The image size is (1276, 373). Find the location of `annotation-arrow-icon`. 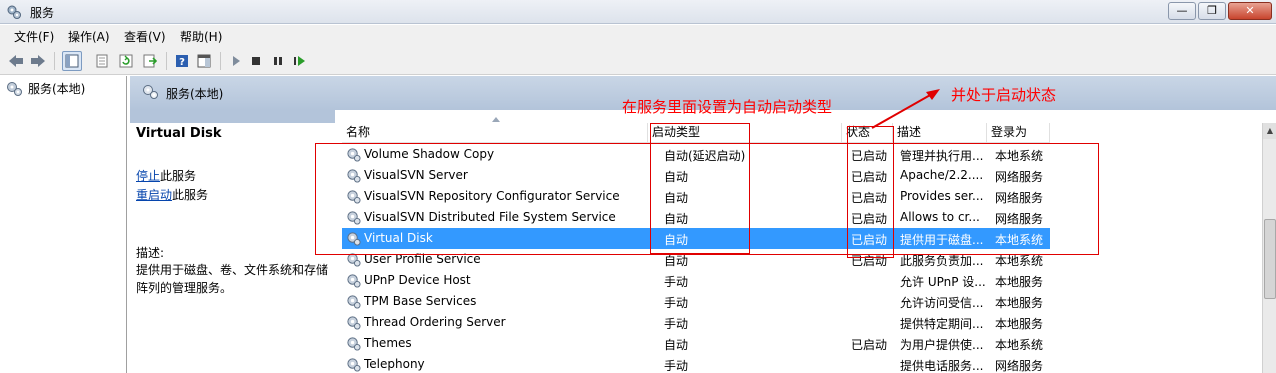

annotation-arrow-icon is located at coordinates (905, 109).